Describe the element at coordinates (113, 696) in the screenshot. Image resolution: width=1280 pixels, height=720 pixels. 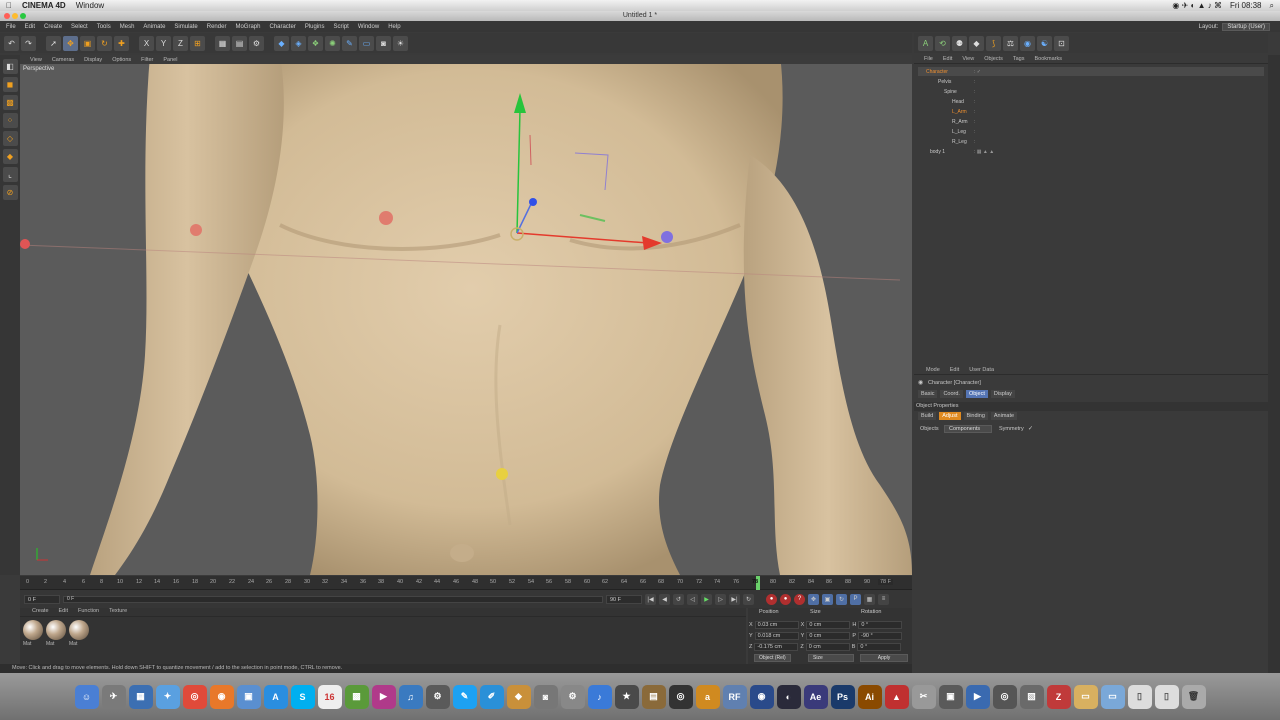
I see `launchpad-icon: ✈` at that location.